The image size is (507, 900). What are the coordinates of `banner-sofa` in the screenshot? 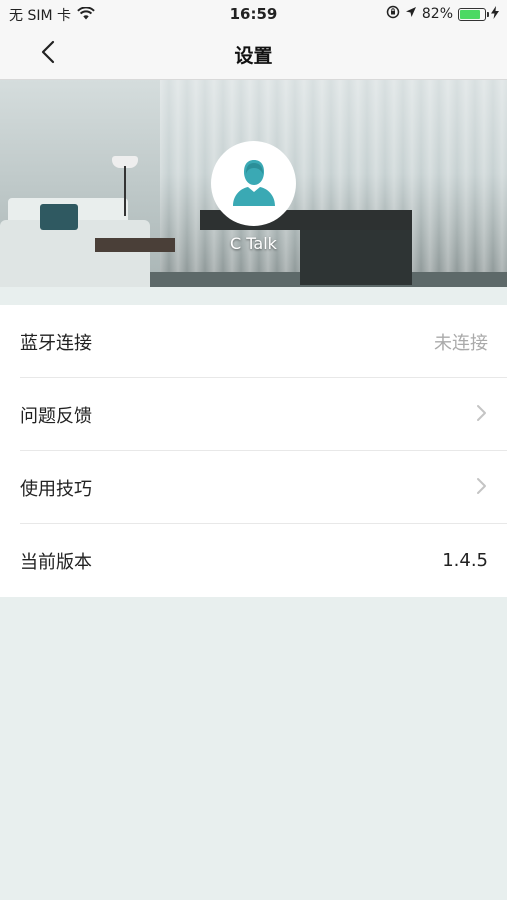 It's located at (75, 253).